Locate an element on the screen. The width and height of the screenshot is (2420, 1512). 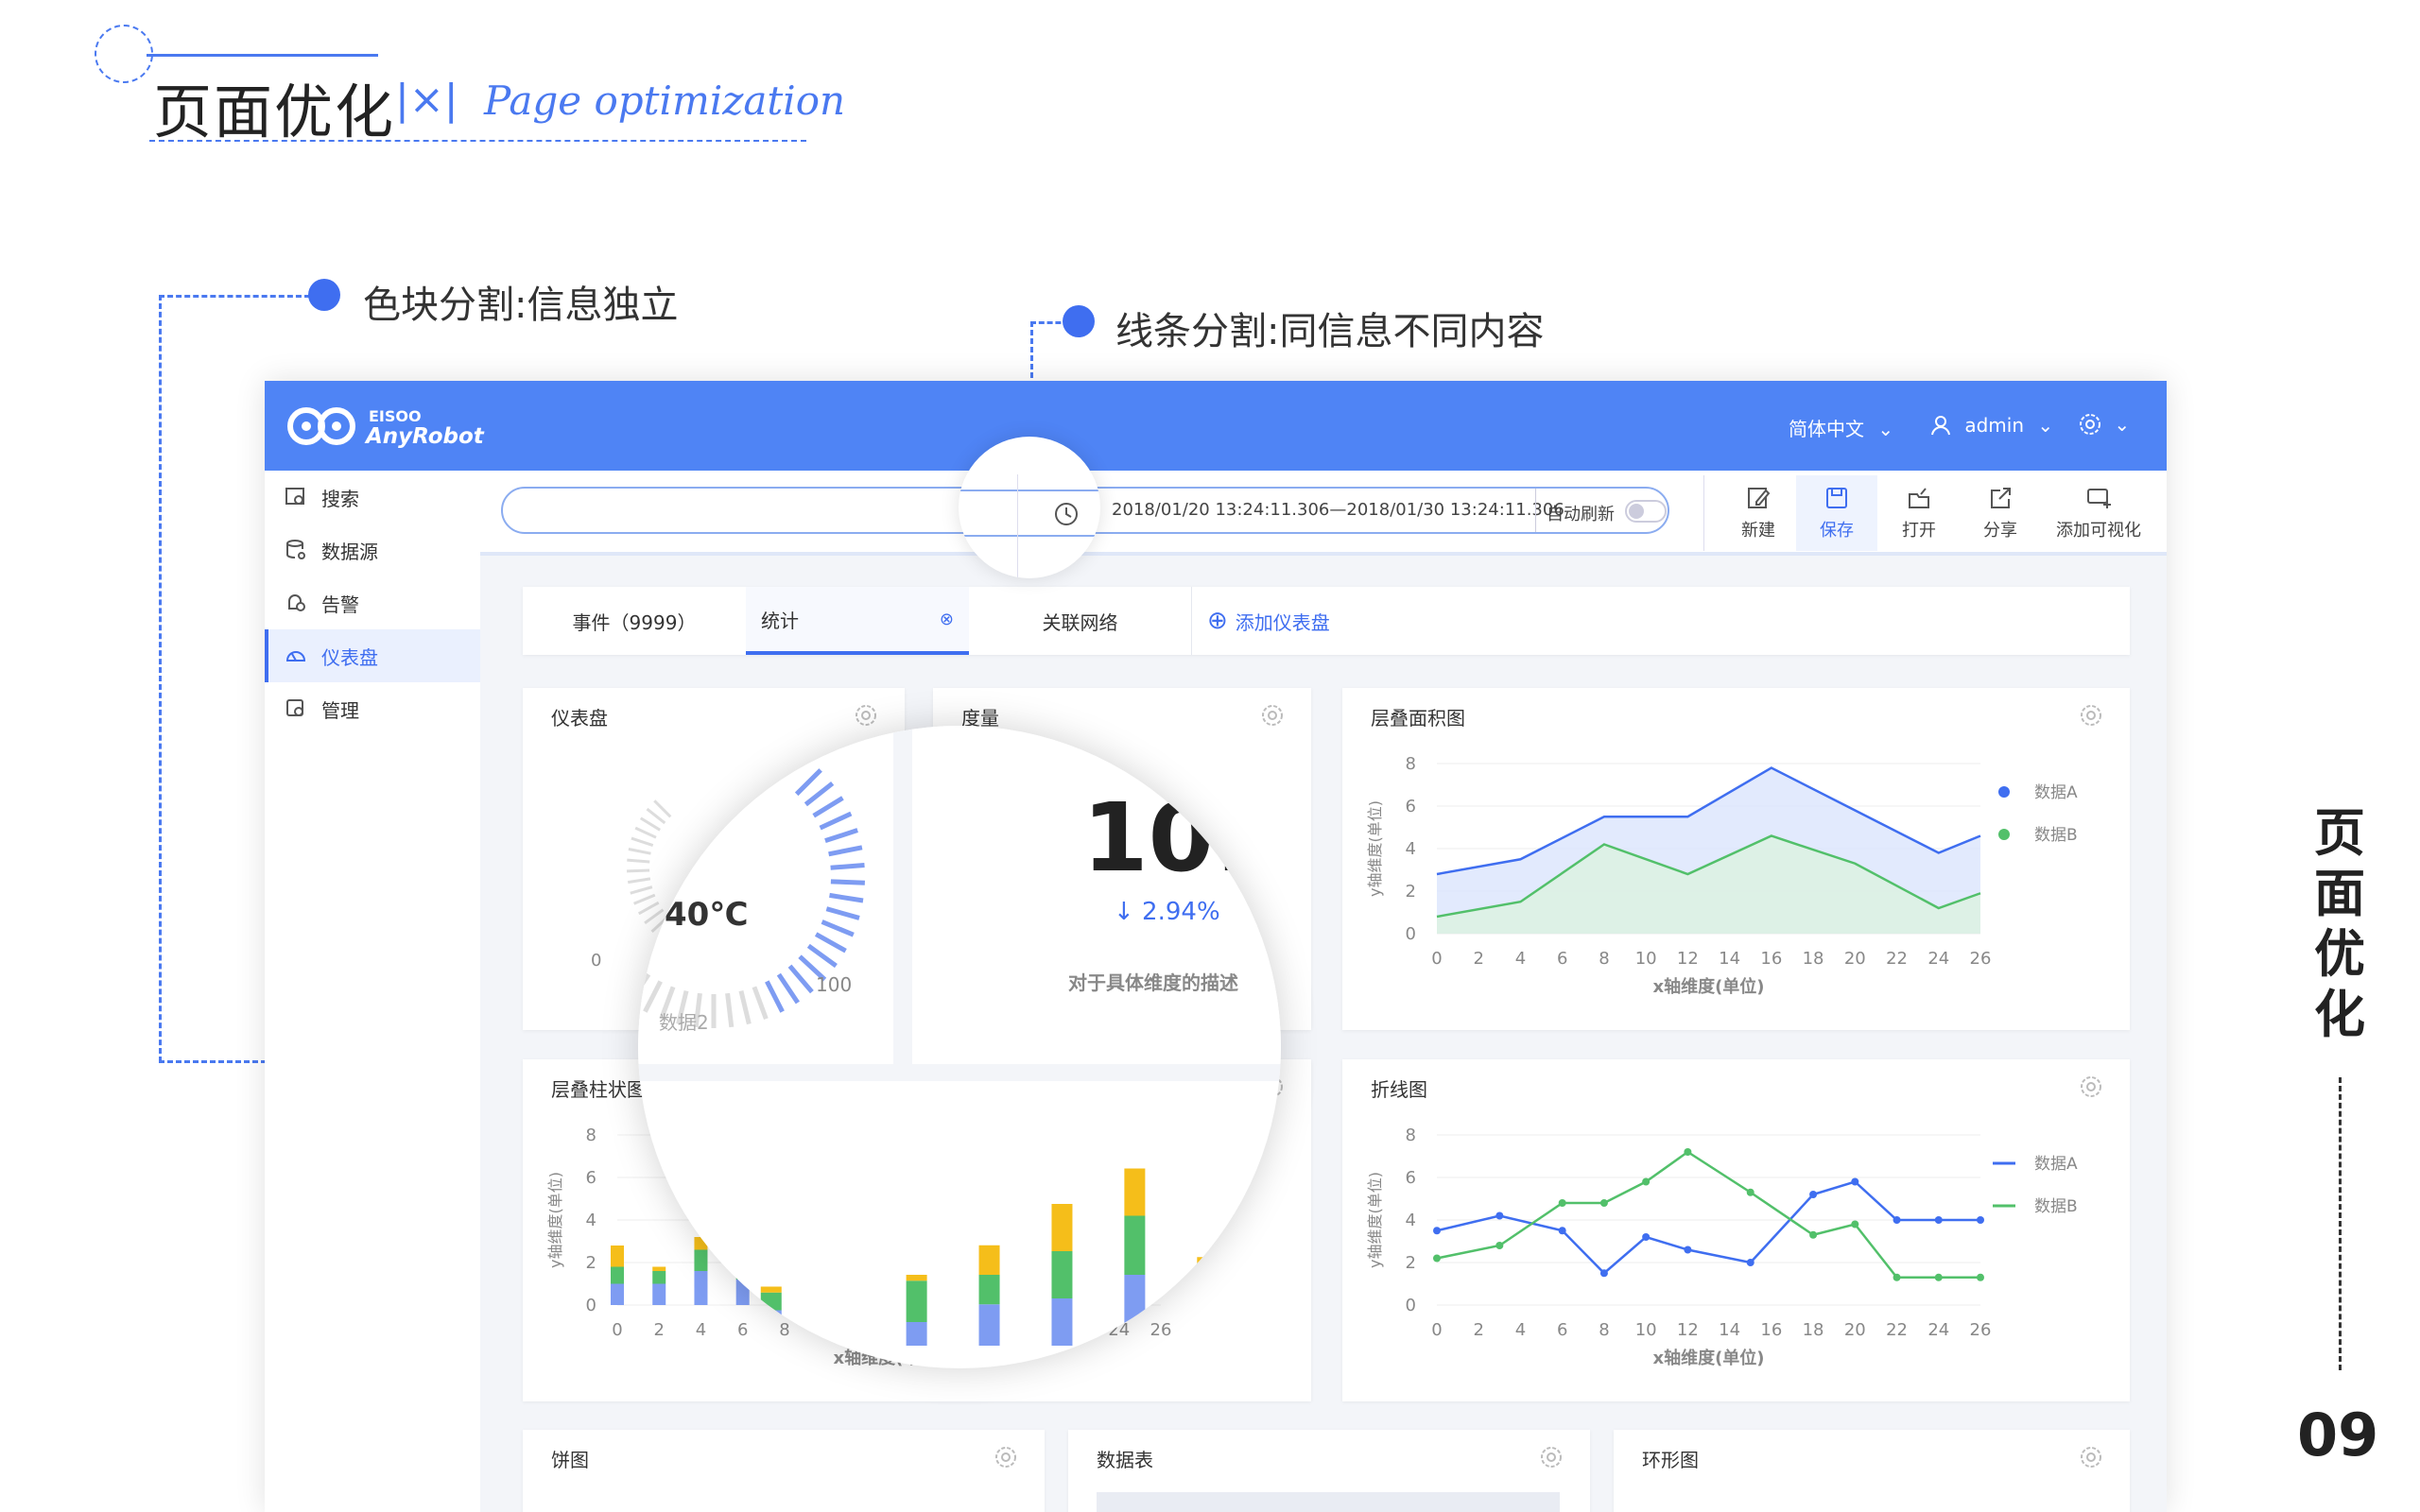
x-tick-label: 12 is located at coordinates (1688, 1330).